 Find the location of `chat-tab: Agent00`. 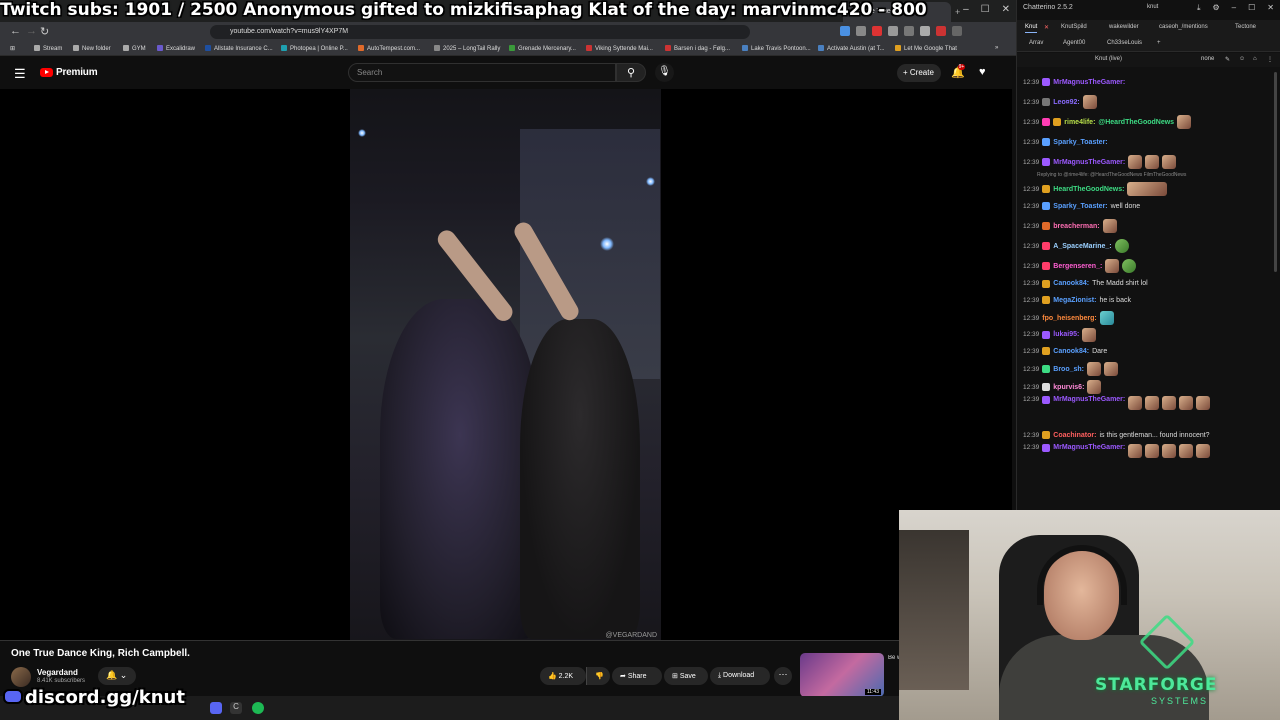

chat-tab: Agent00 is located at coordinates (1074, 43).